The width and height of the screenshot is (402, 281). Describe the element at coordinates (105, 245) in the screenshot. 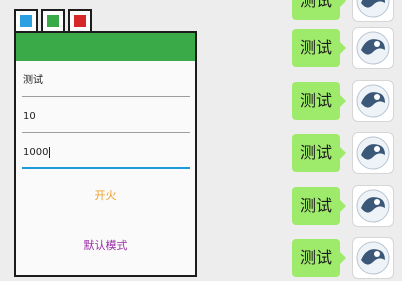

I see `default-mode-button: 默认模式` at that location.